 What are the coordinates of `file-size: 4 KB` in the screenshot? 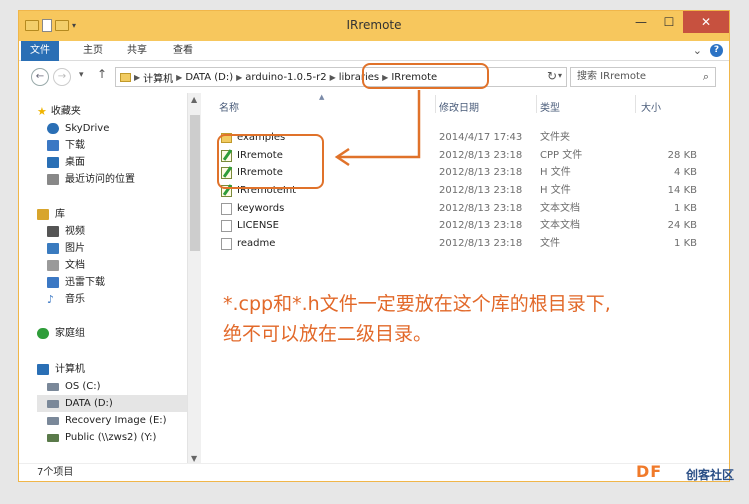 It's located at (685, 172).